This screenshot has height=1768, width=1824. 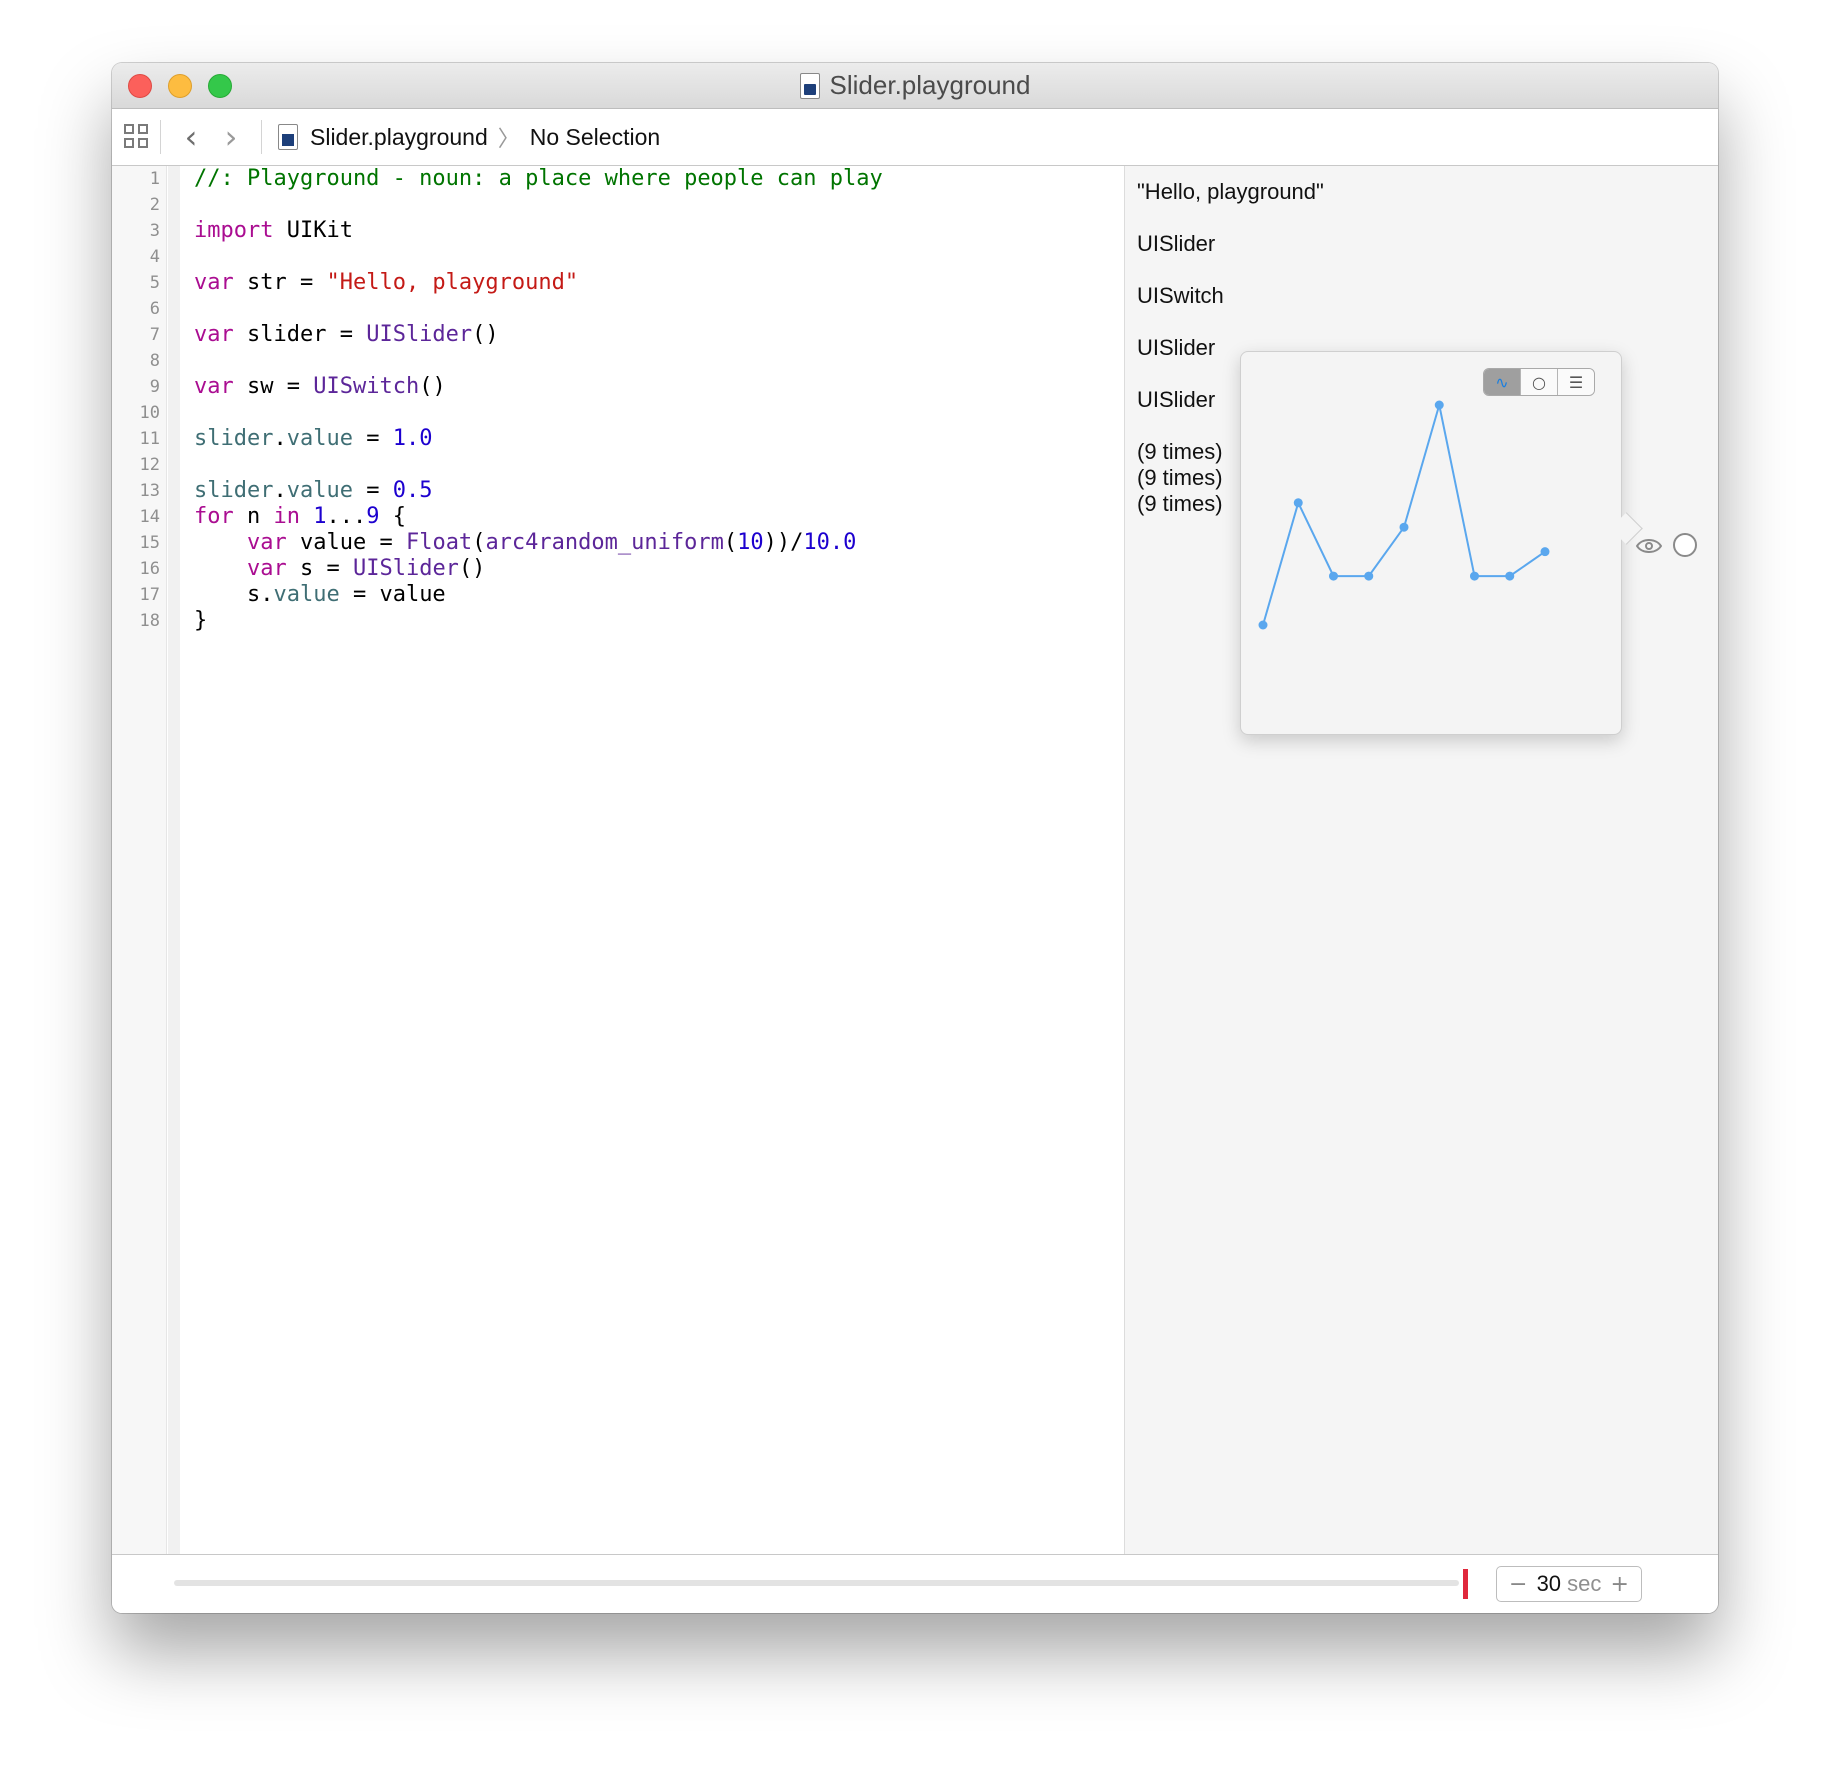 What do you see at coordinates (392, 516) in the screenshot?
I see `code-token: {` at bounding box center [392, 516].